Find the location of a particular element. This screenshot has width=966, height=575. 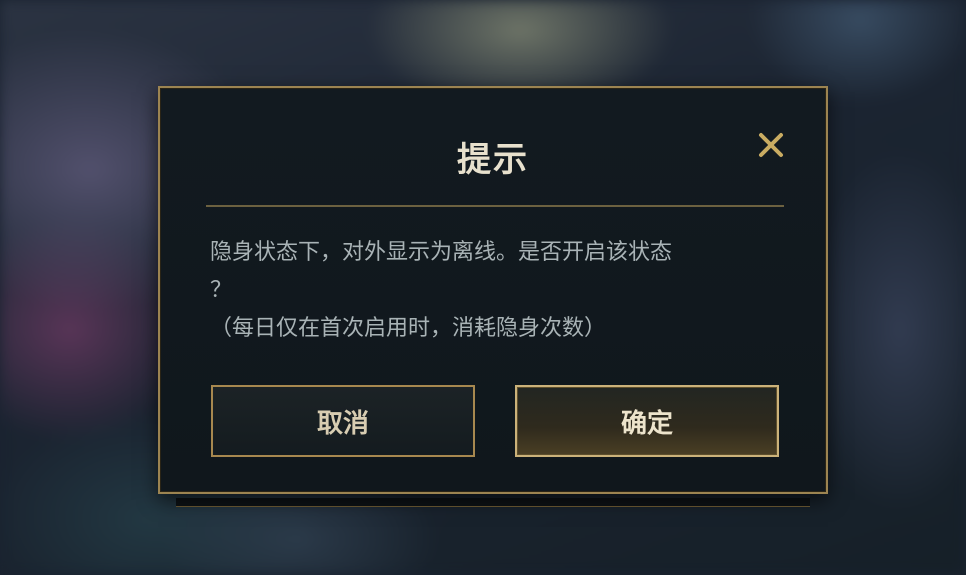

message-note: （每日仅在首次启用时，消耗隐身次数） is located at coordinates (408, 328).